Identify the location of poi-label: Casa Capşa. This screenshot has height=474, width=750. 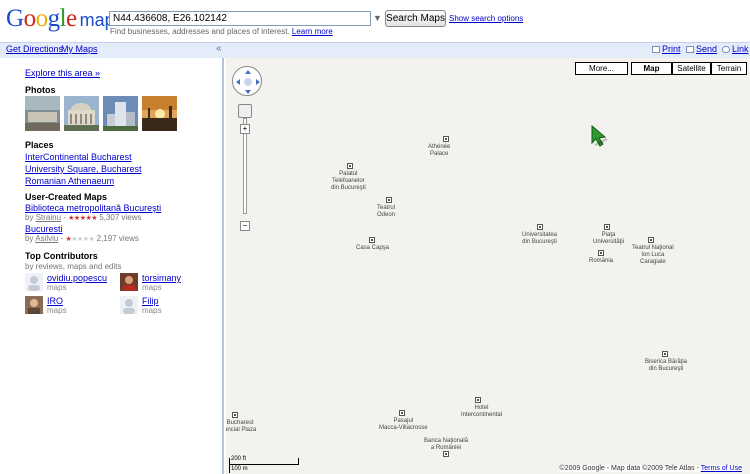
(372, 248).